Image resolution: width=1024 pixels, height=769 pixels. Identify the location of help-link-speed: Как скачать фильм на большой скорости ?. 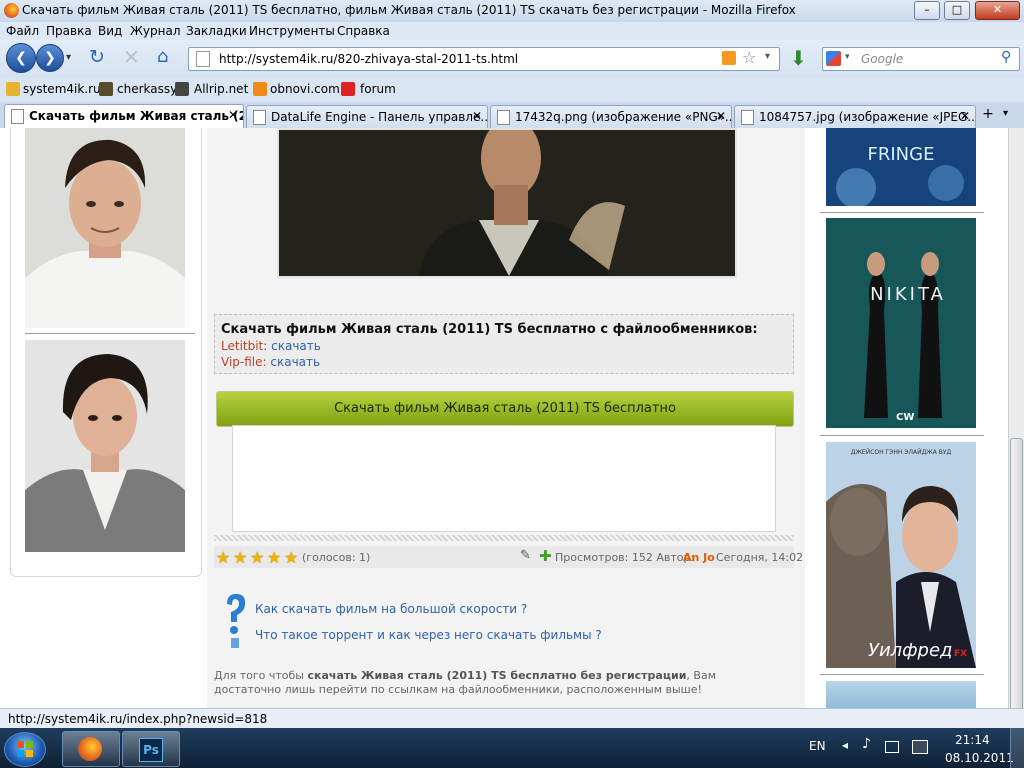
(391, 609).